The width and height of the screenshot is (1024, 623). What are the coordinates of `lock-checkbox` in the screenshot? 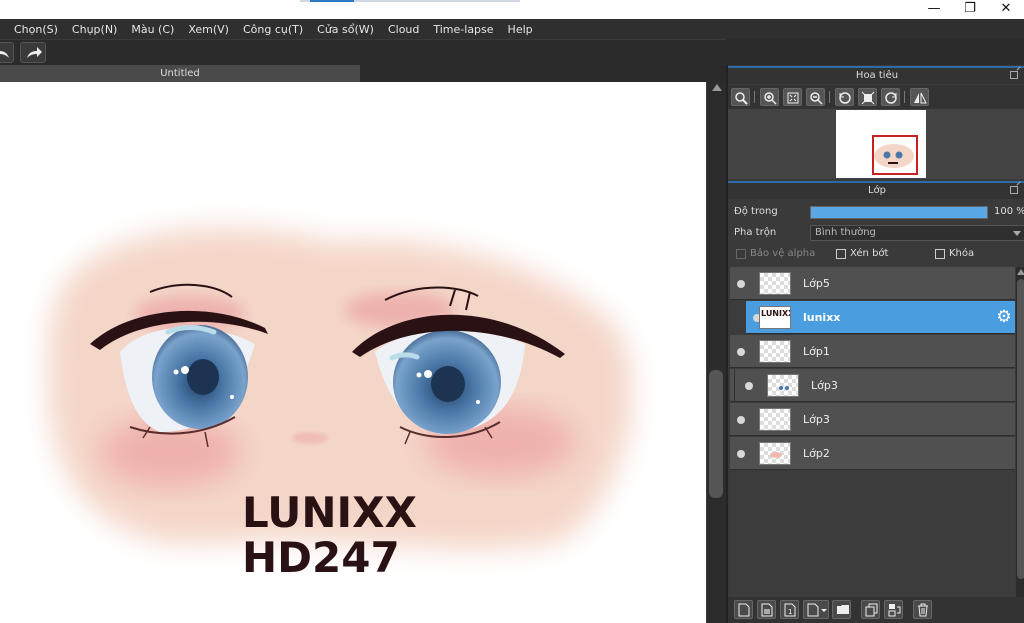 It's located at (940, 254).